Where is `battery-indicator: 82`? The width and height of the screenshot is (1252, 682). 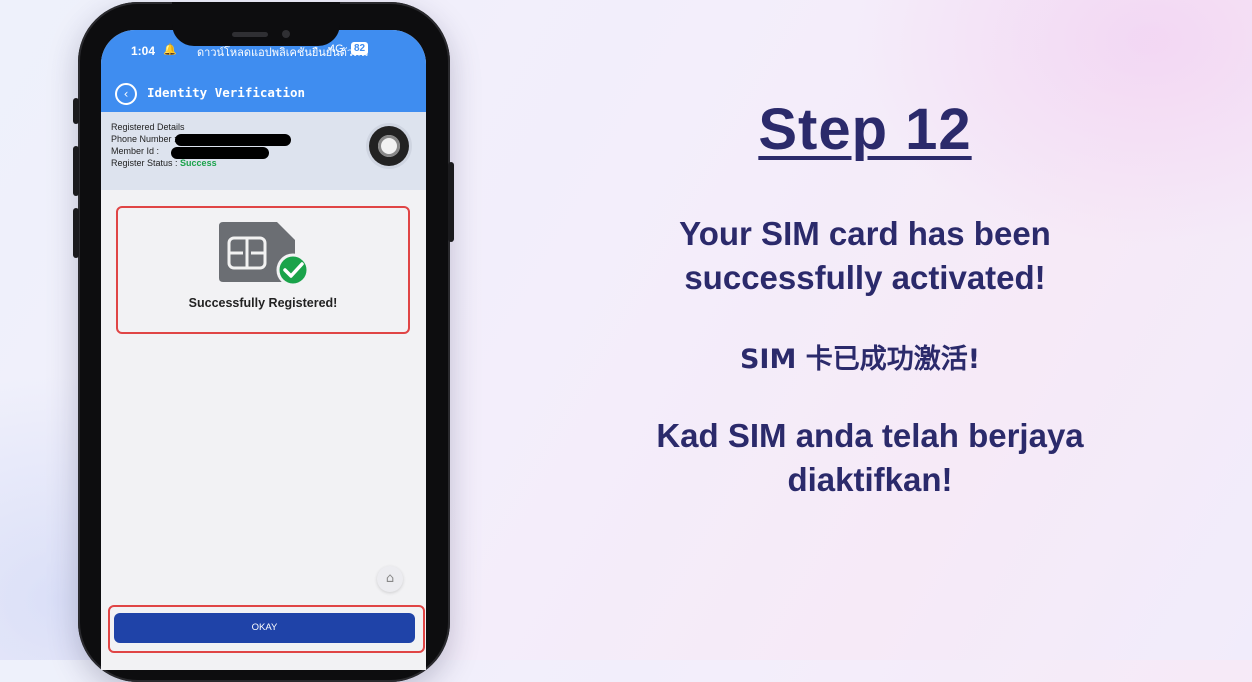
battery-indicator: 82 is located at coordinates (360, 48).